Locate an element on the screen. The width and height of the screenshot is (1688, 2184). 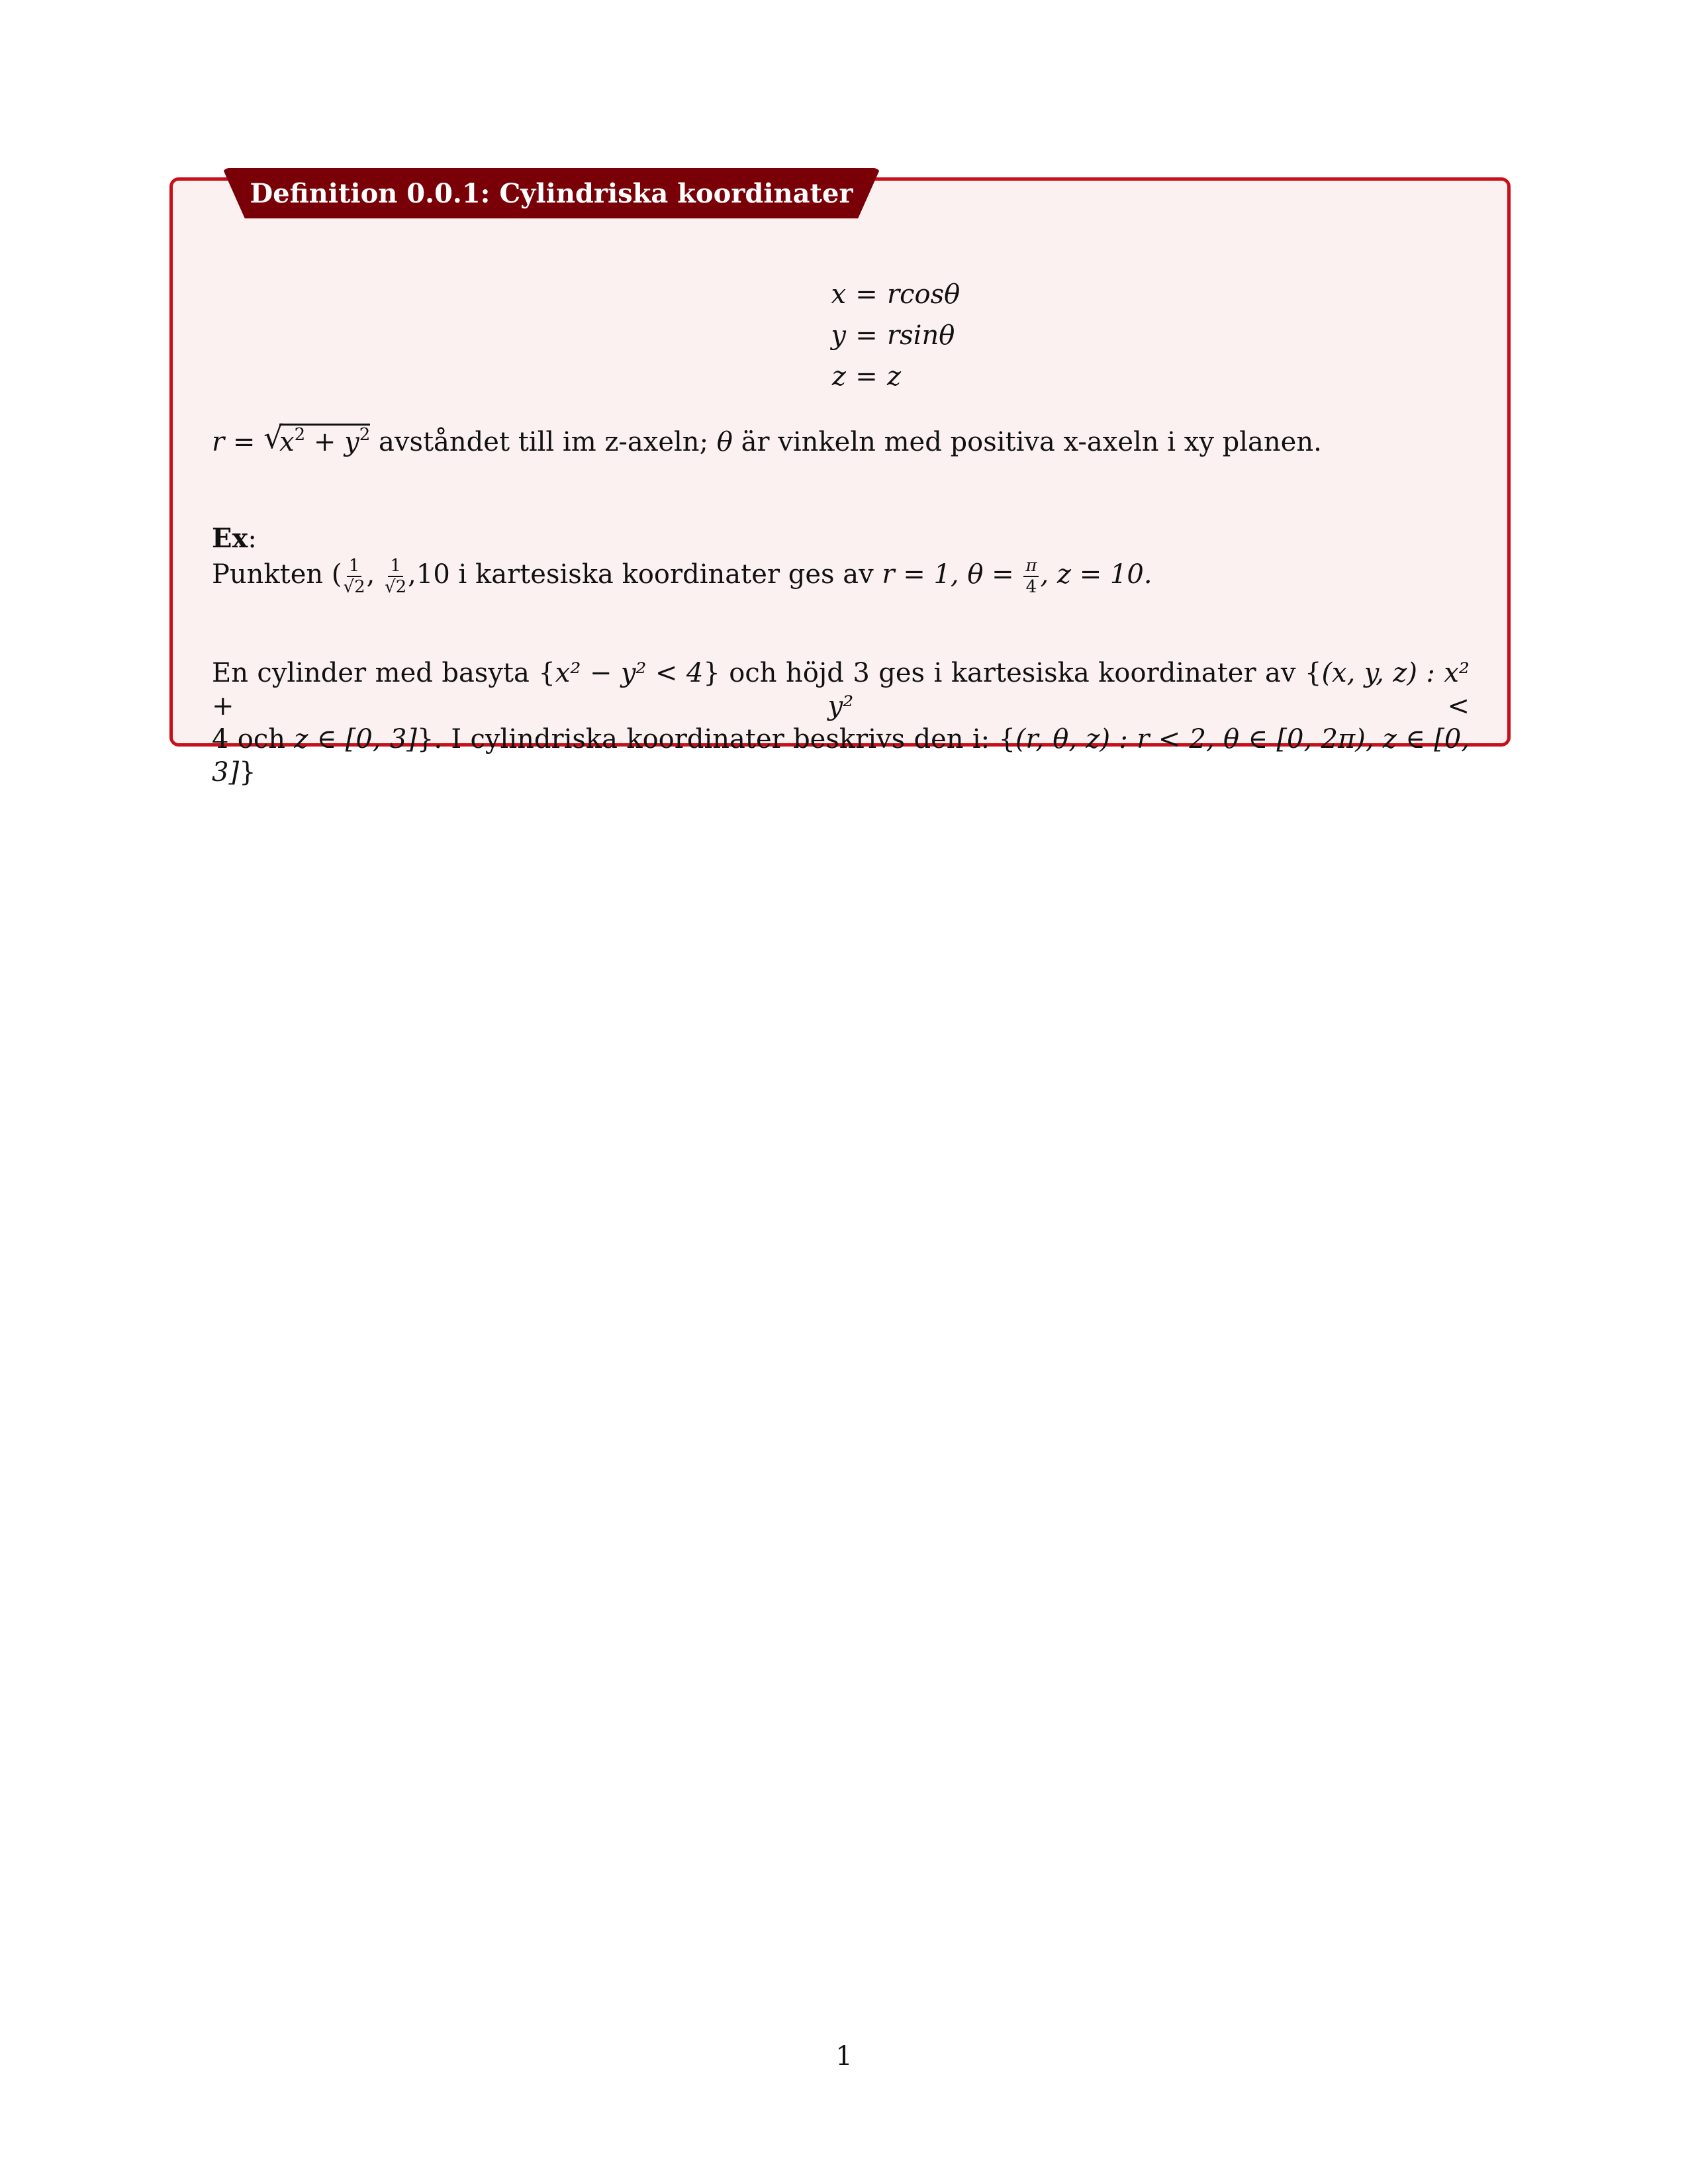
square-root: √ x2 + y2 is located at coordinates (317, 439).